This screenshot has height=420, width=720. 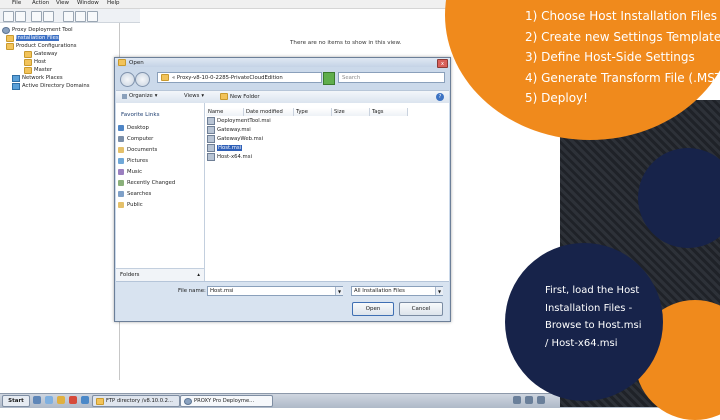 I want to click on organize-button: Organize ▾, so click(x=139, y=96).